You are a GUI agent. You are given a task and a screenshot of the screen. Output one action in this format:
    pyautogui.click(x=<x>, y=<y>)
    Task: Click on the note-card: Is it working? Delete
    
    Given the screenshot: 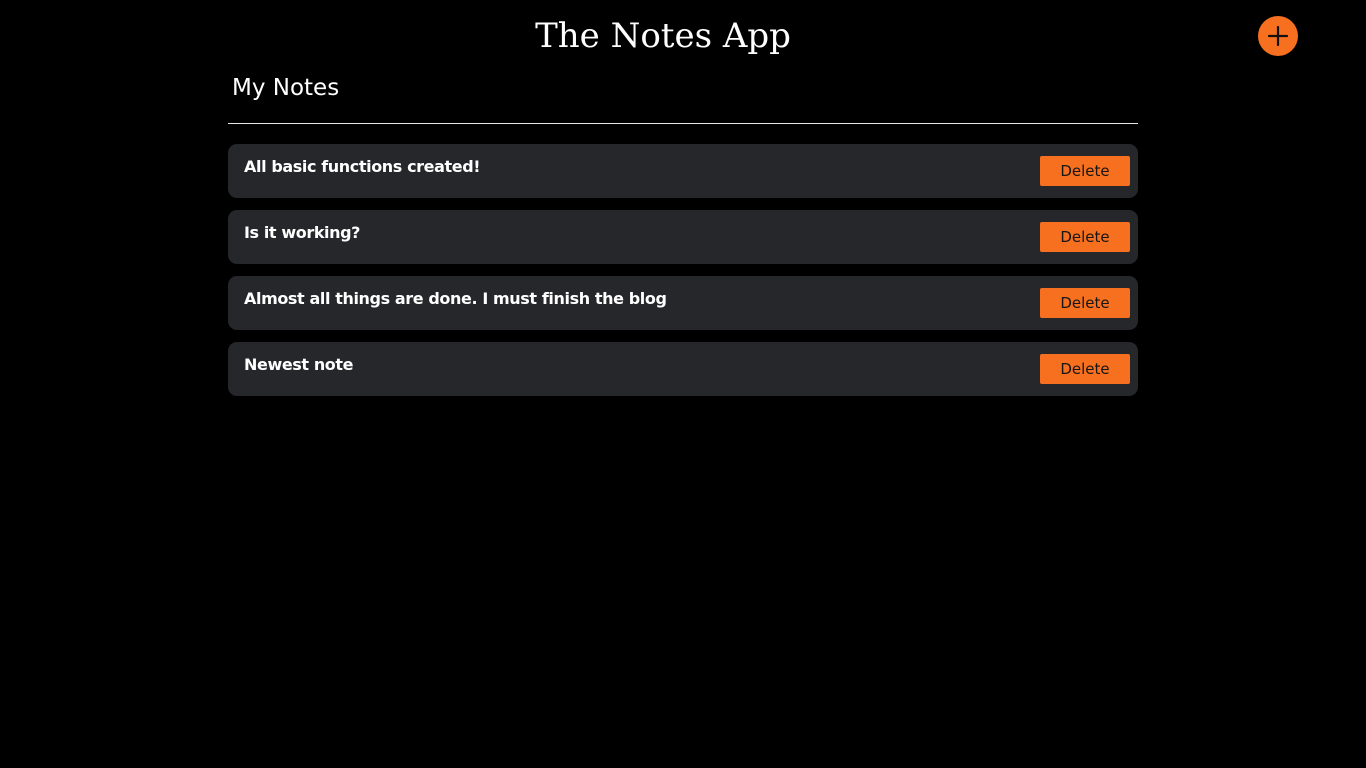 What is the action you would take?
    pyautogui.click(x=683, y=237)
    